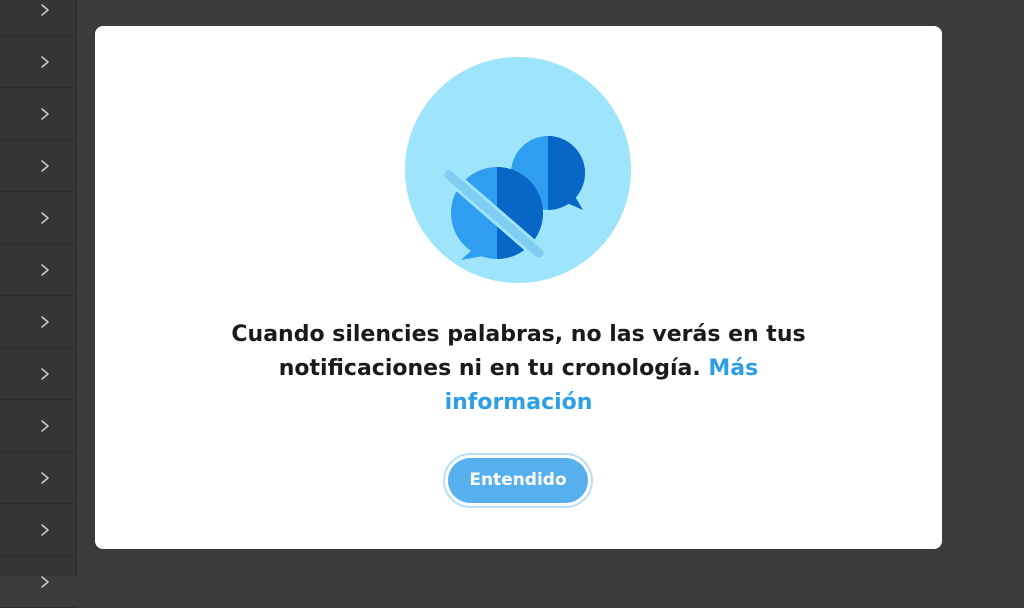  I want to click on confirm-button-focus-ring: Entendido, so click(518, 480).